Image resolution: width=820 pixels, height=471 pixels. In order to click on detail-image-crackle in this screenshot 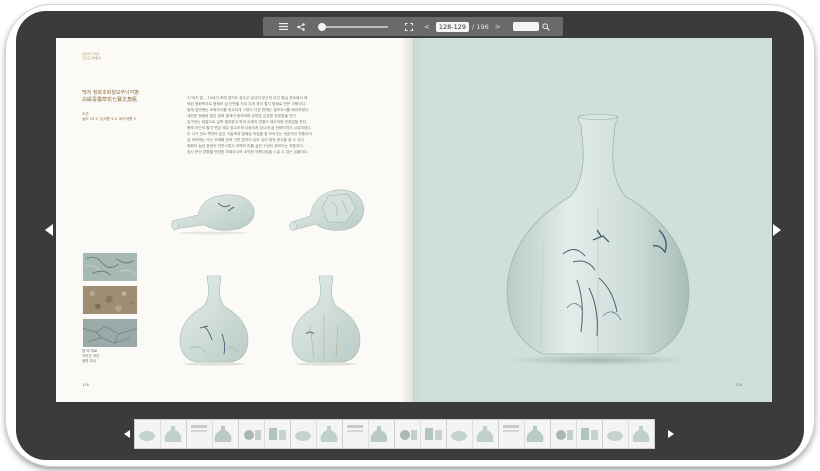, I will do `click(110, 333)`.